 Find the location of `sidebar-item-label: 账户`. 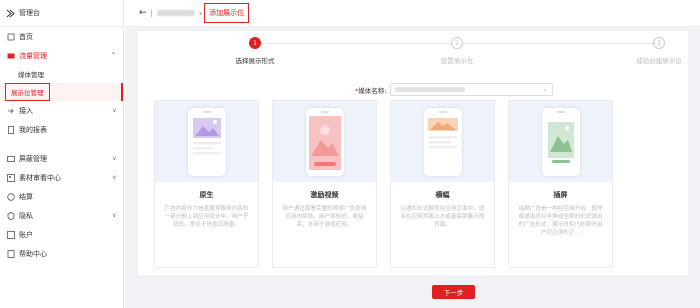

sidebar-item-label: 账户 is located at coordinates (26, 234).